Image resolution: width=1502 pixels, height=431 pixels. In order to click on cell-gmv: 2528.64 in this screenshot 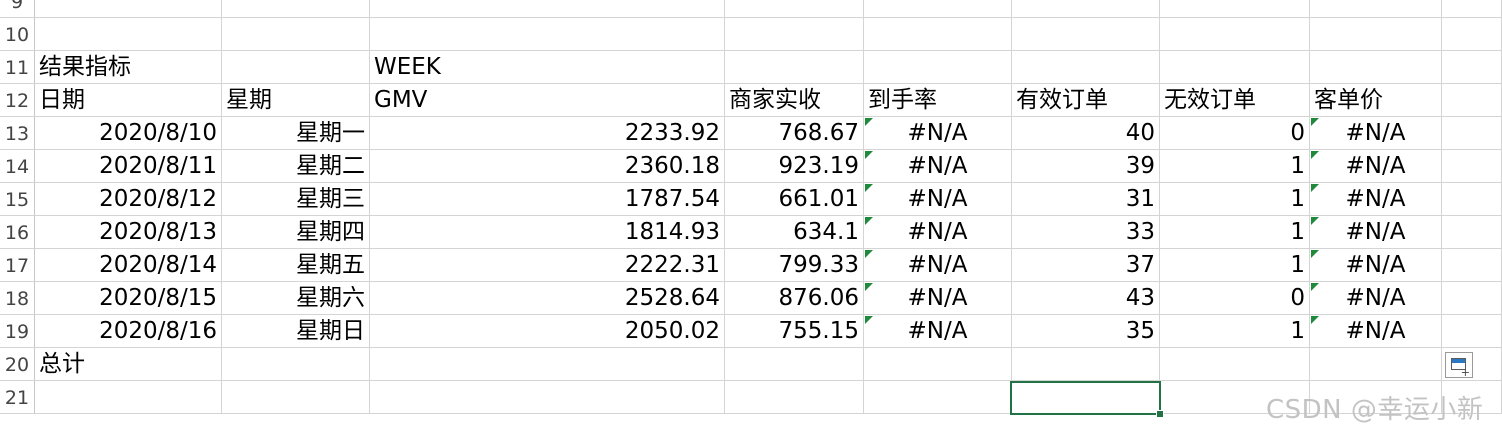, I will do `click(547, 298)`.